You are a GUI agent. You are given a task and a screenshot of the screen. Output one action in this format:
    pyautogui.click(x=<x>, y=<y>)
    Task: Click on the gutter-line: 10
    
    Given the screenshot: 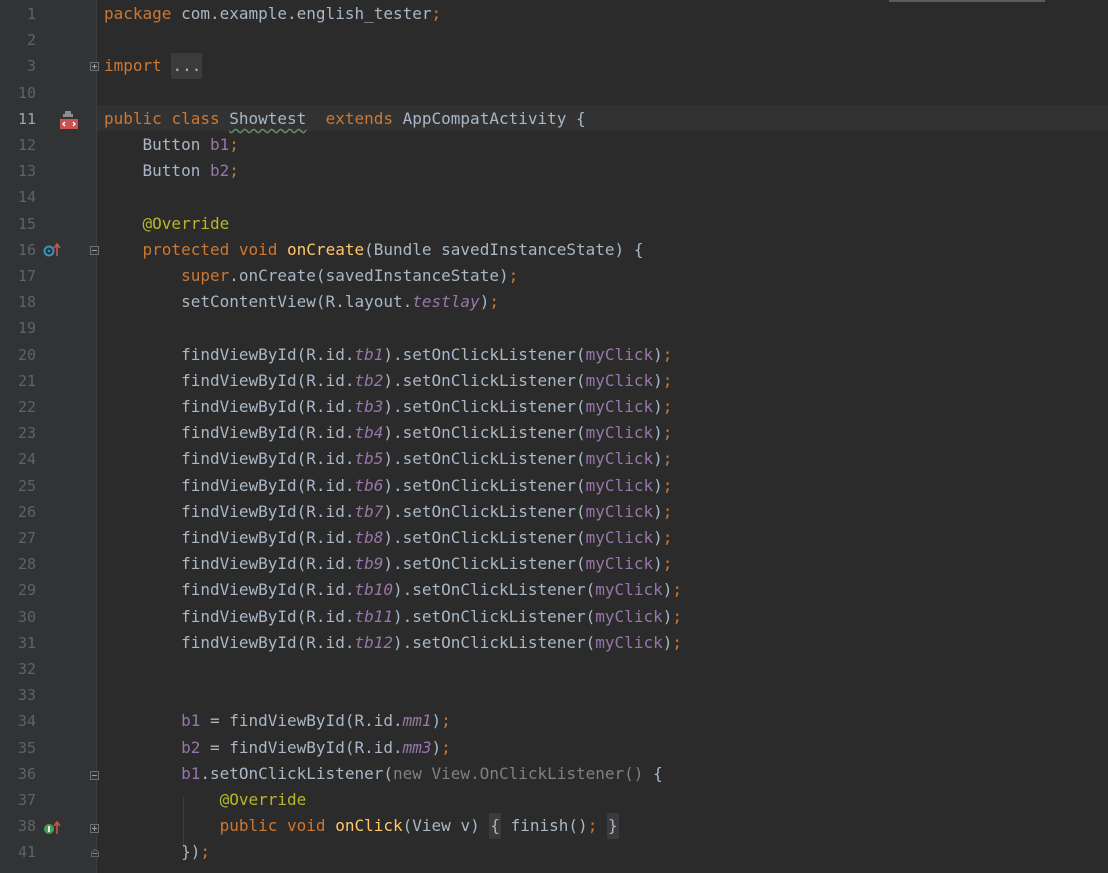 What is the action you would take?
    pyautogui.click(x=48, y=93)
    